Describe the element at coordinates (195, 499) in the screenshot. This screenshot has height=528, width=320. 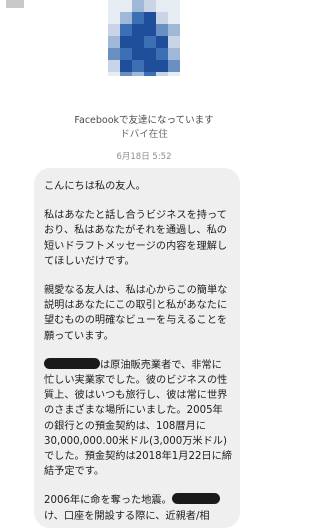
I see `redacted-text` at that location.